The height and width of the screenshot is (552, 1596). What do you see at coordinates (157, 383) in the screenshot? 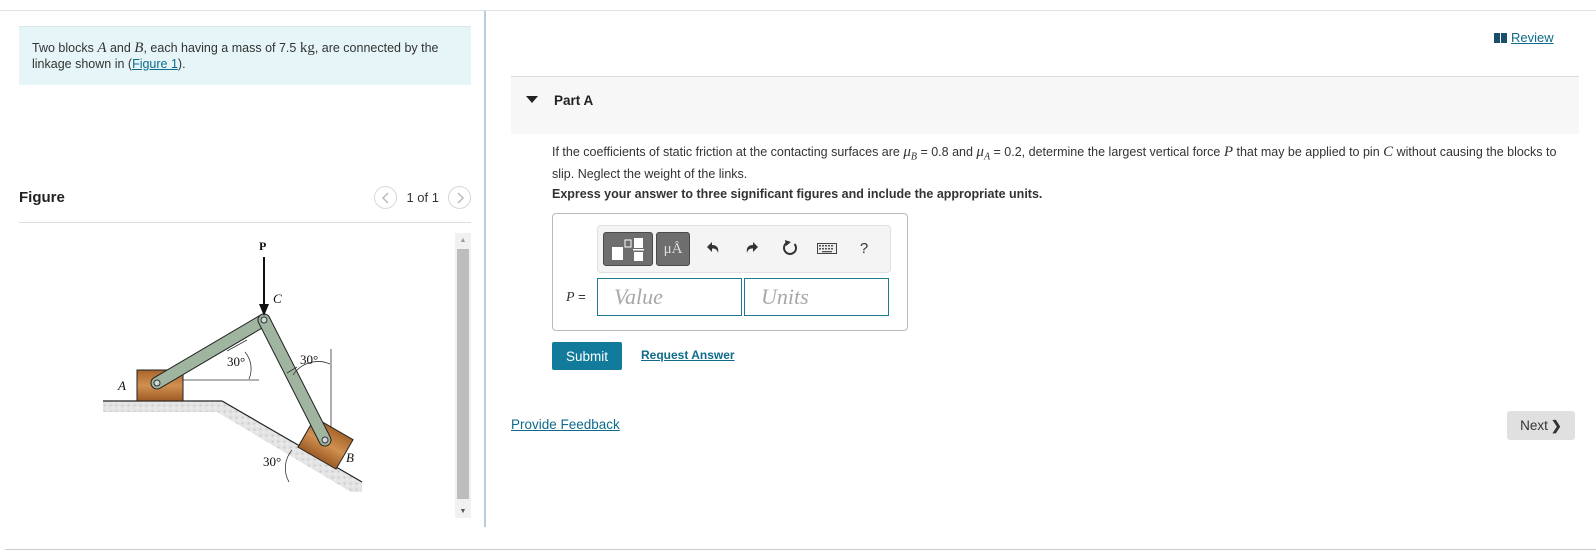
I see `pin-a` at bounding box center [157, 383].